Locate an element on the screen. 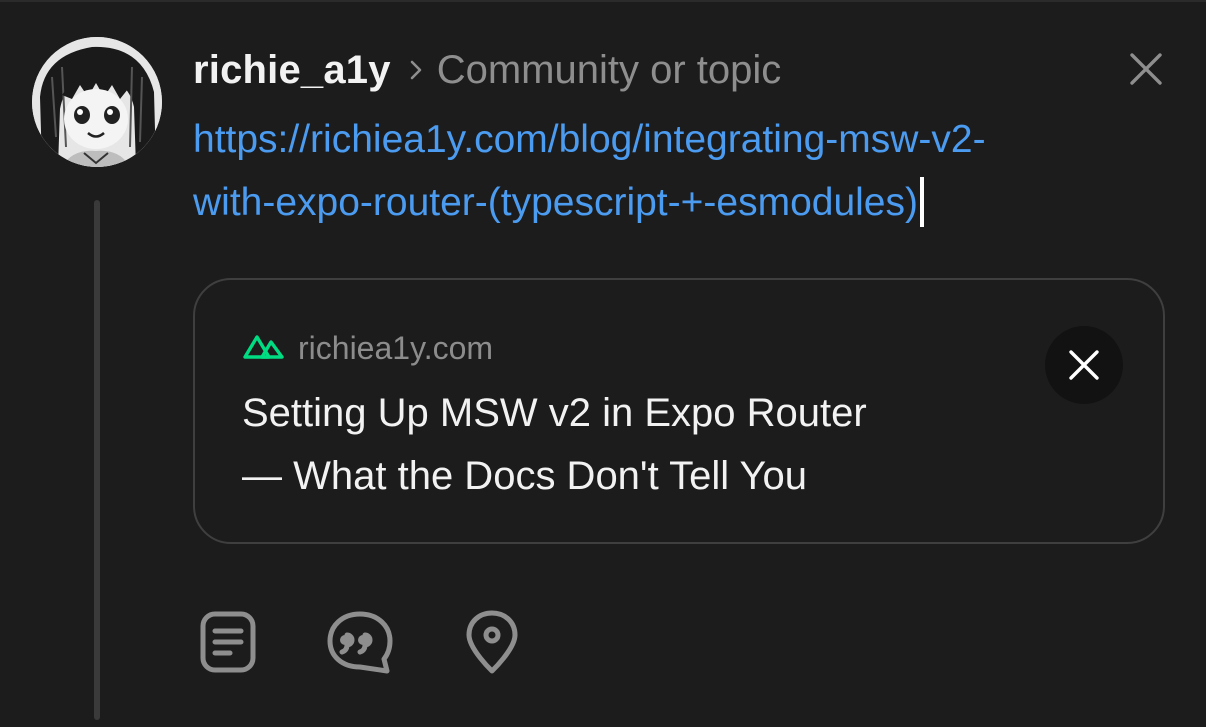  close-button is located at coordinates (1146, 69).